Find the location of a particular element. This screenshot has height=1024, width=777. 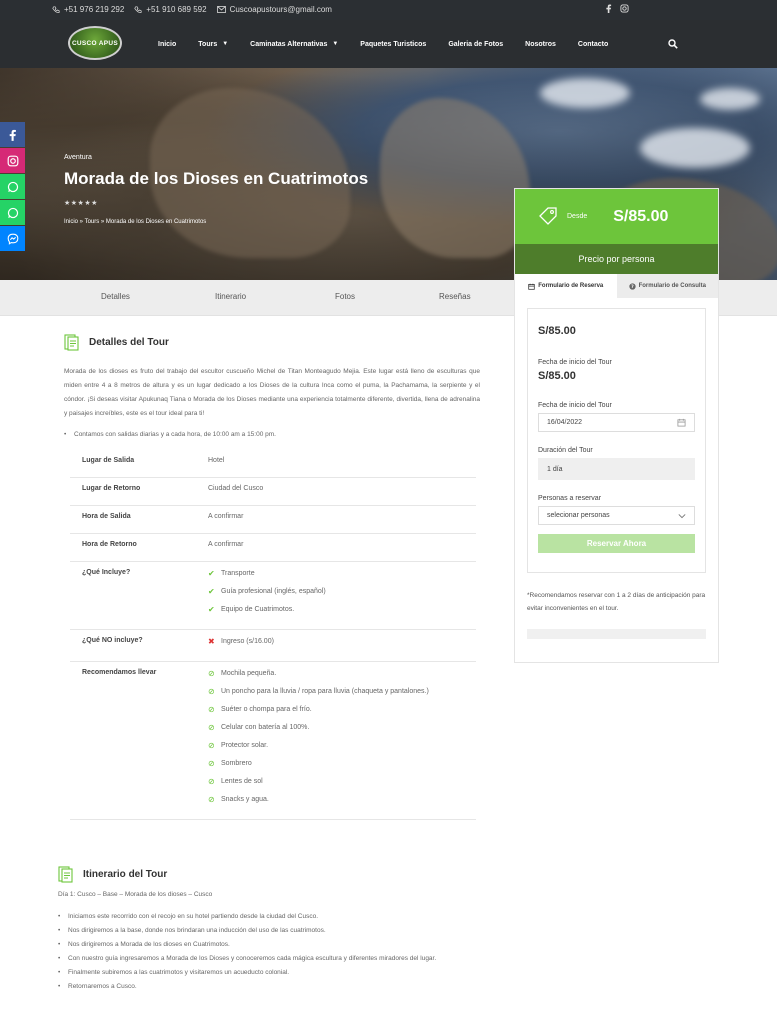

date-input: 16/04/2022 is located at coordinates (616, 422).